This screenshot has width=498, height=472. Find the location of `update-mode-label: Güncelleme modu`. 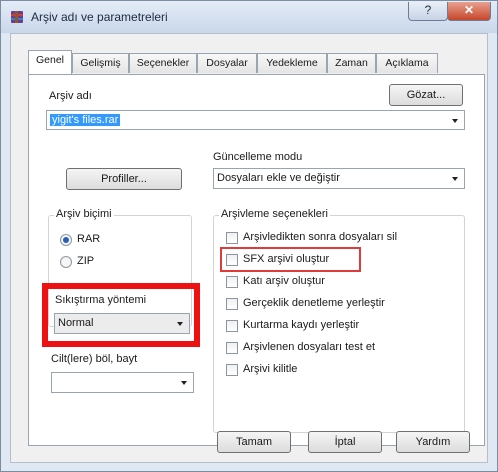

update-mode-label: Güncelleme modu is located at coordinates (258, 157).